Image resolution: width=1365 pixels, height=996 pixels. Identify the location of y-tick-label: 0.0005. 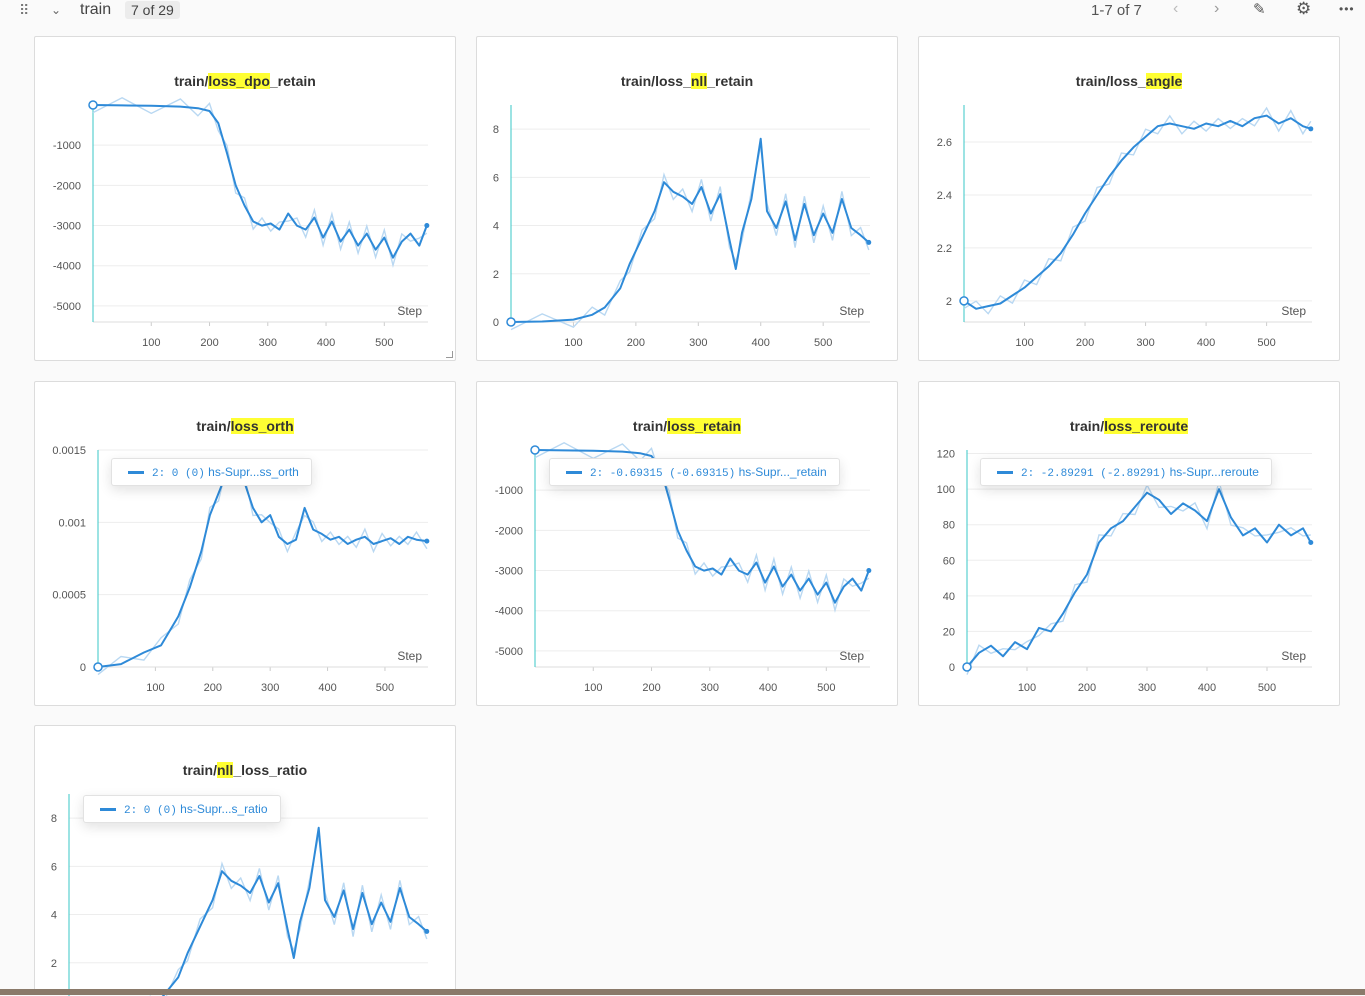
(69, 596).